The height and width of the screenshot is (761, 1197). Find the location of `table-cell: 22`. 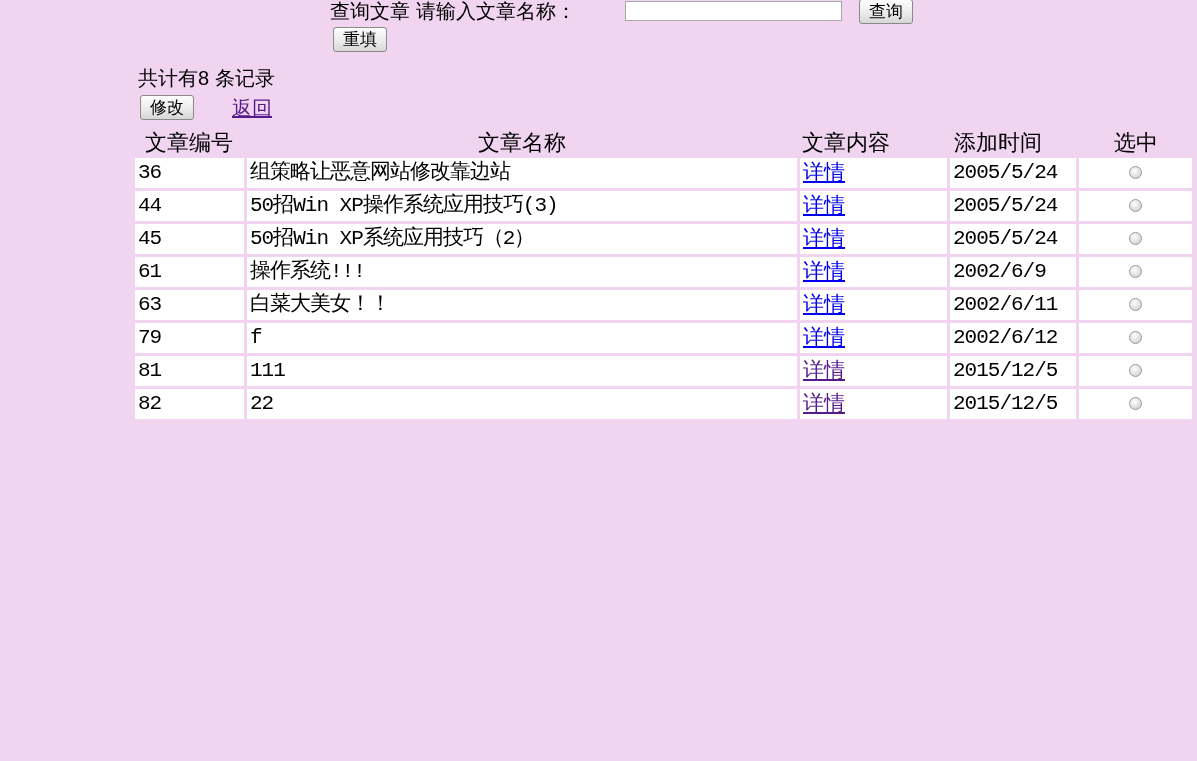

table-cell: 22 is located at coordinates (522, 404).